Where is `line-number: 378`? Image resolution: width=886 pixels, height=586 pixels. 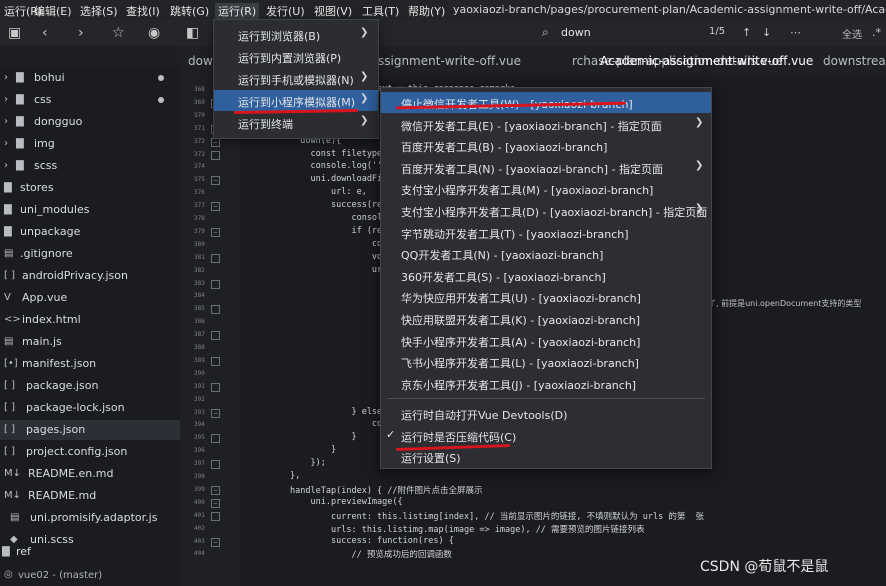 line-number: 378 is located at coordinates (199, 218).